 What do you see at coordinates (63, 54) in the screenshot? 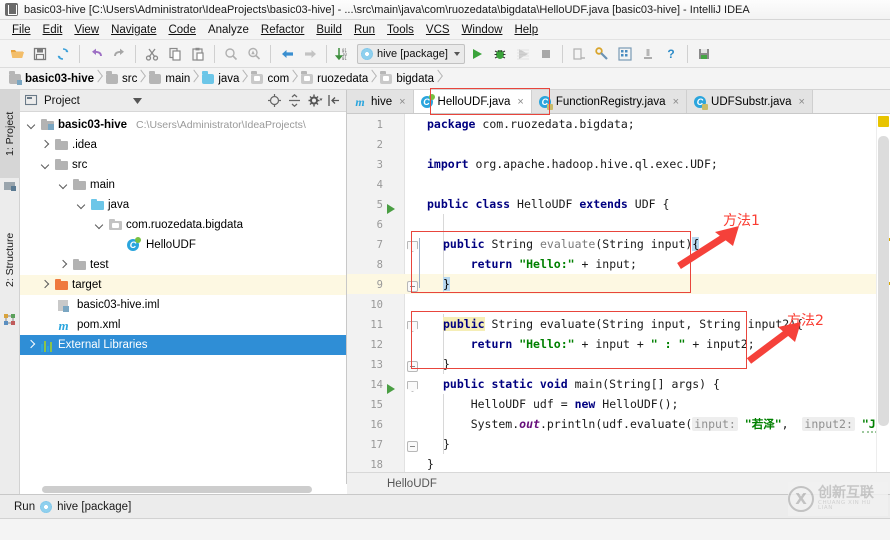
I see `sync-icon` at bounding box center [63, 54].